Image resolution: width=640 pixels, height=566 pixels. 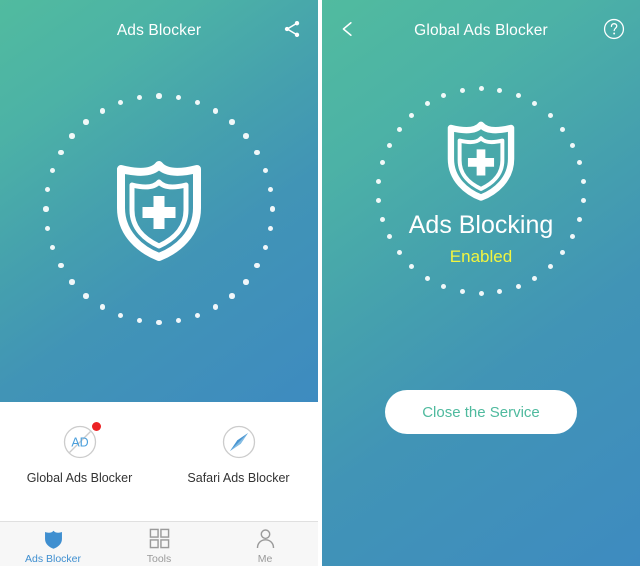 I want to click on safari-compass-icon, so click(x=239, y=442).